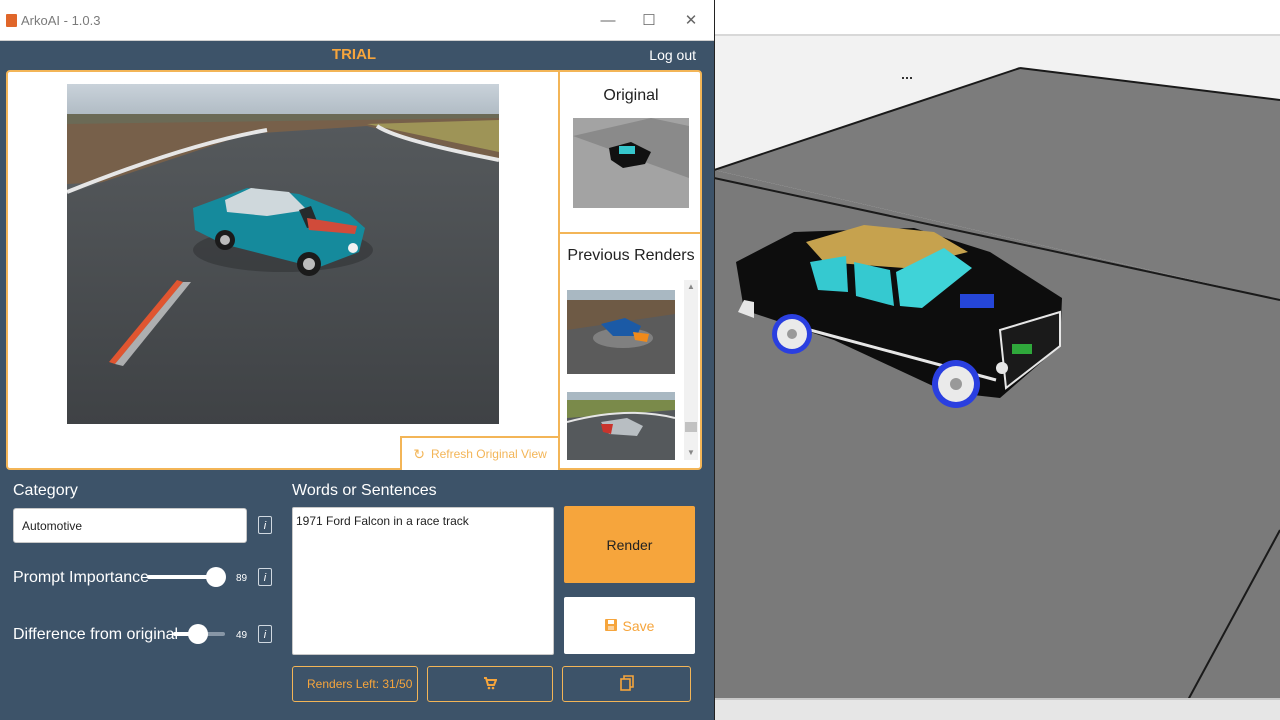  I want to click on original-label: Original, so click(631, 95).